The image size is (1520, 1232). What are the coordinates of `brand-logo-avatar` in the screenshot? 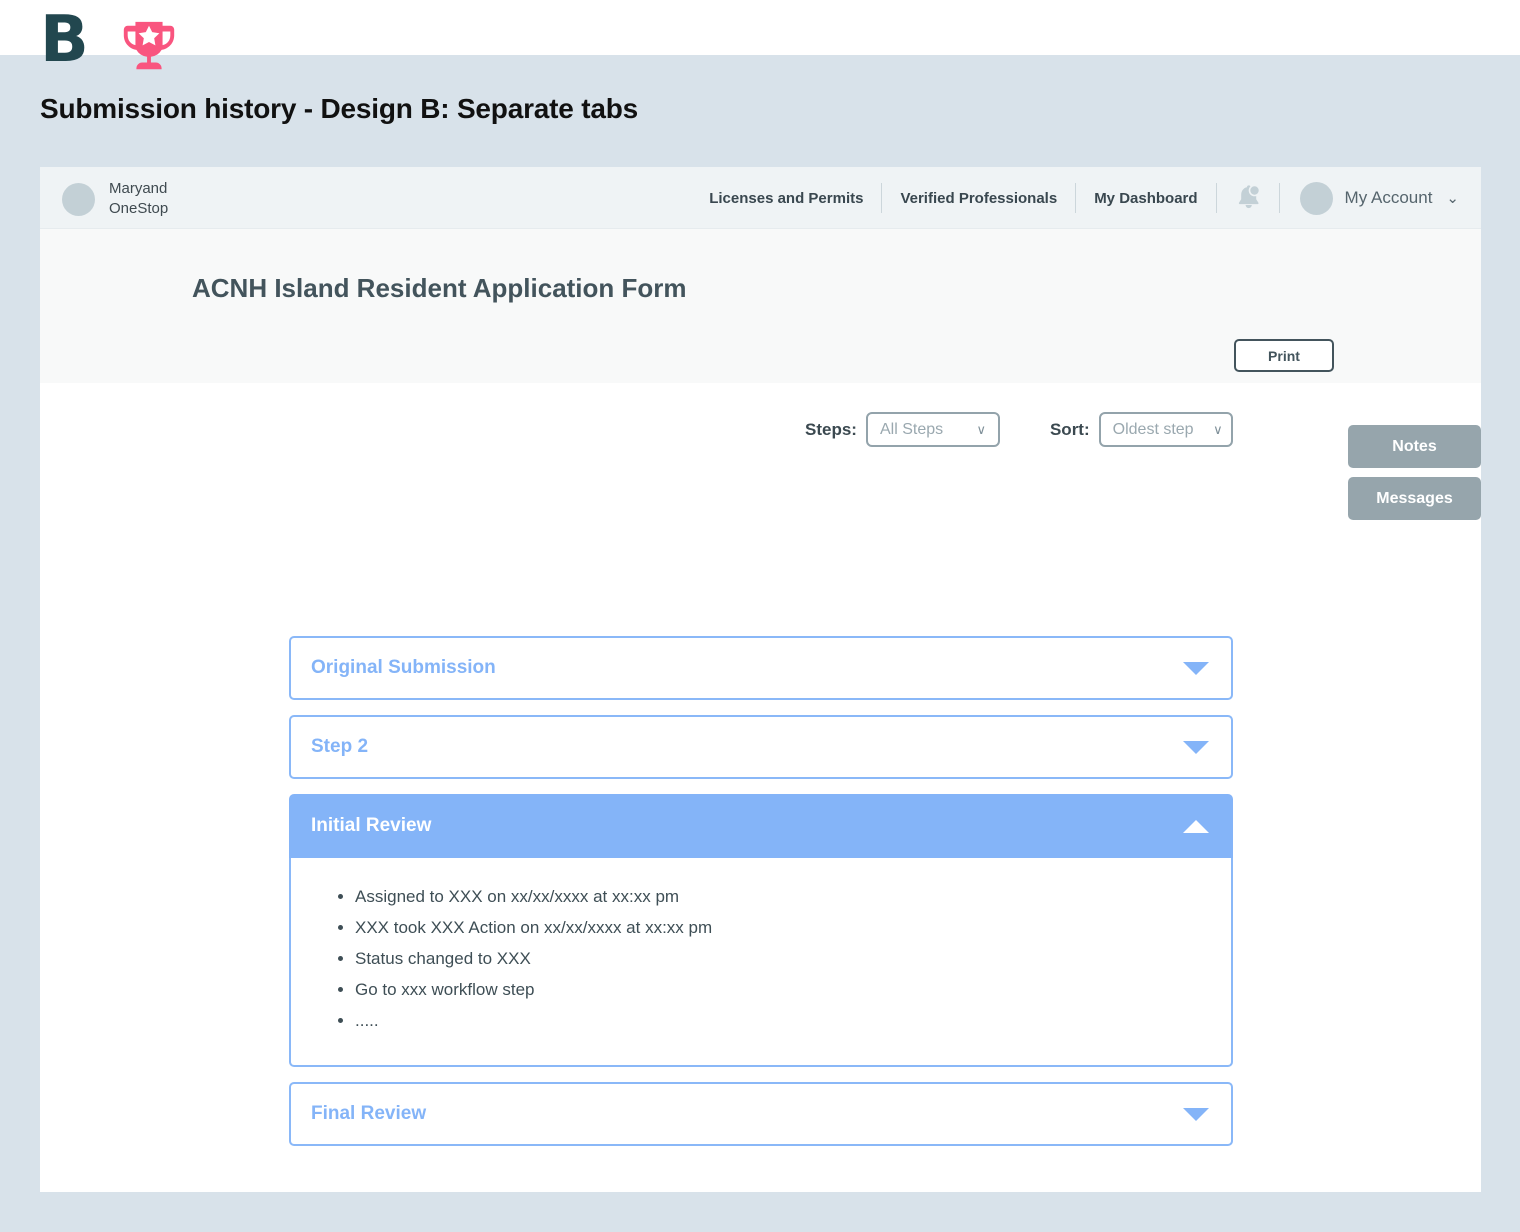 It's located at (78, 199).